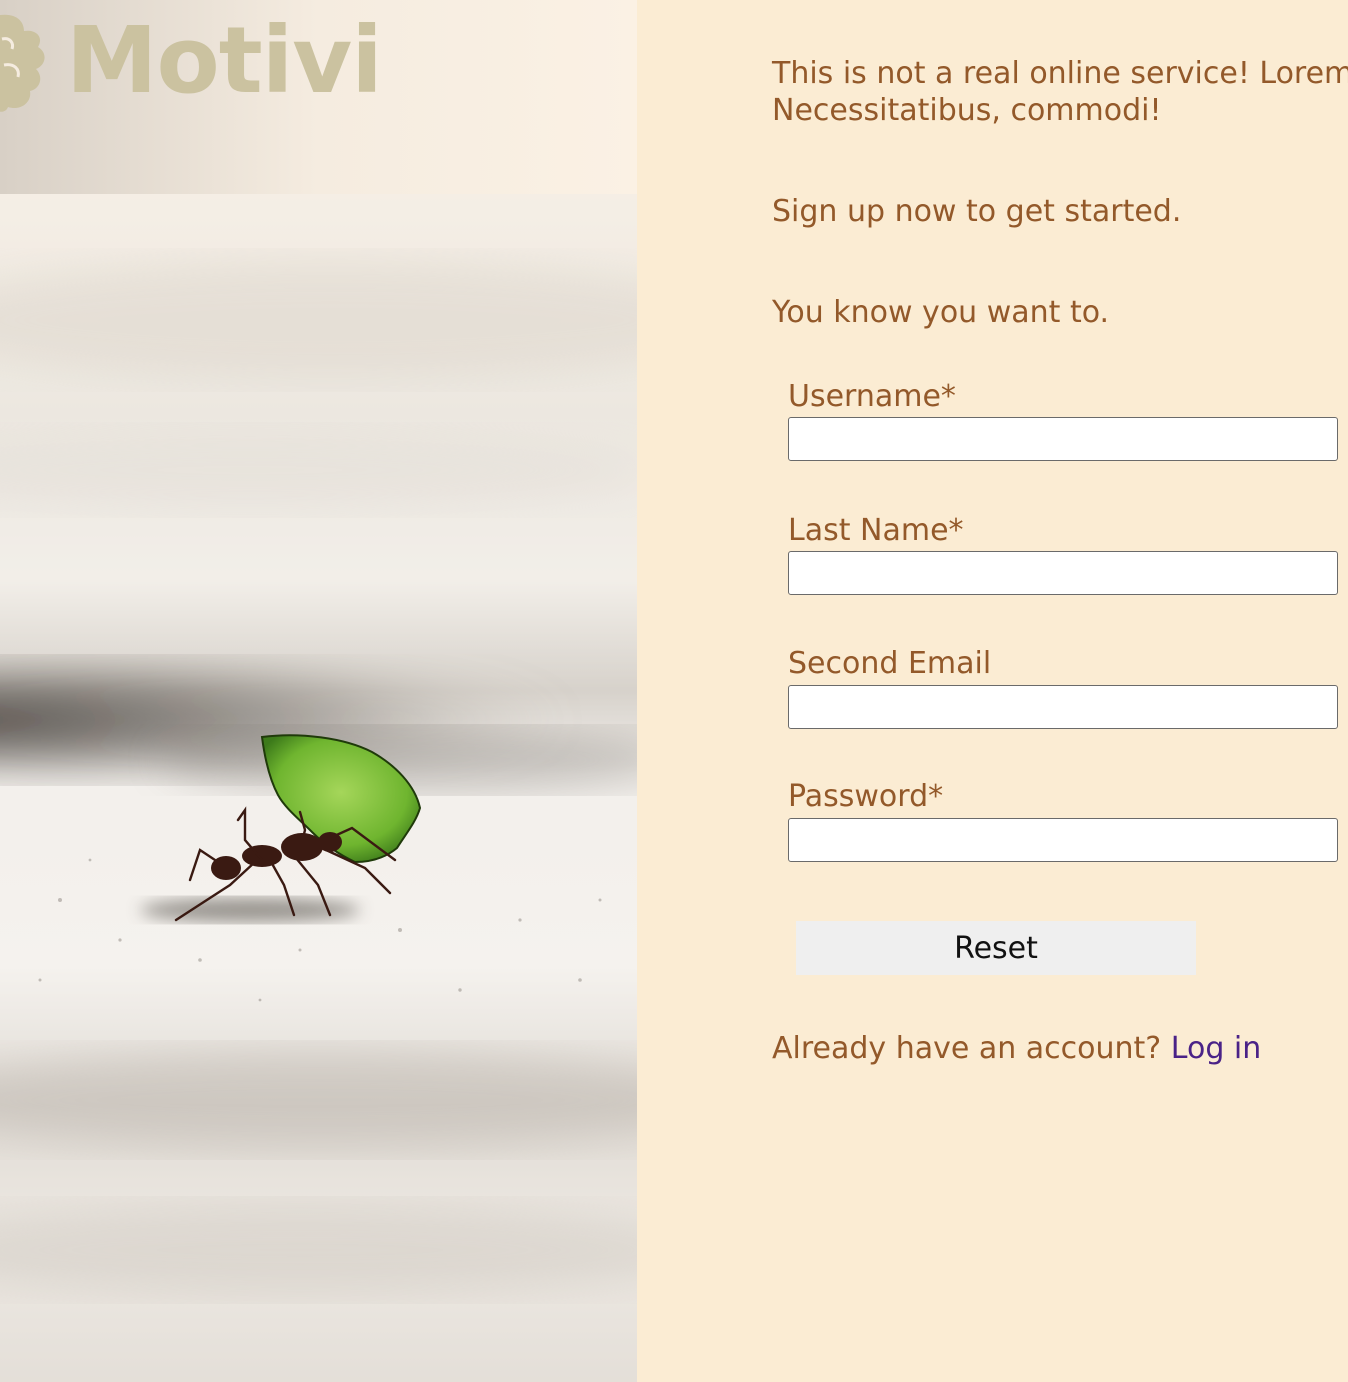  What do you see at coordinates (1063, 439) in the screenshot?
I see `username-input` at bounding box center [1063, 439].